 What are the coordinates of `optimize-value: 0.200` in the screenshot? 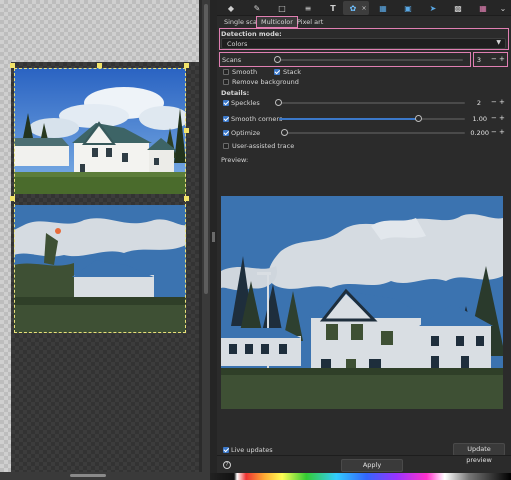 It's located at (478, 133).